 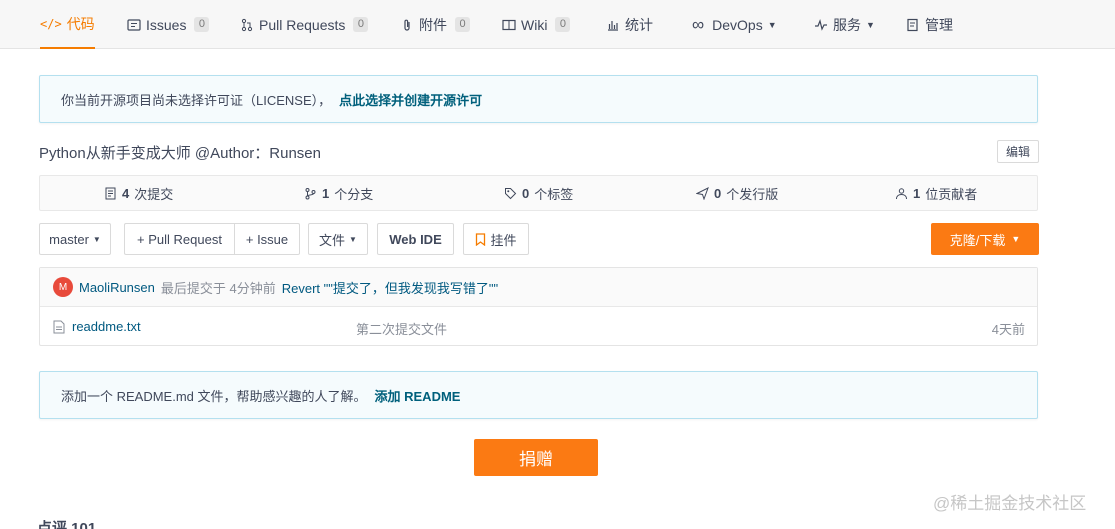 I want to click on commit-meta: 最后提交于 4分钟前, so click(x=218, y=288).